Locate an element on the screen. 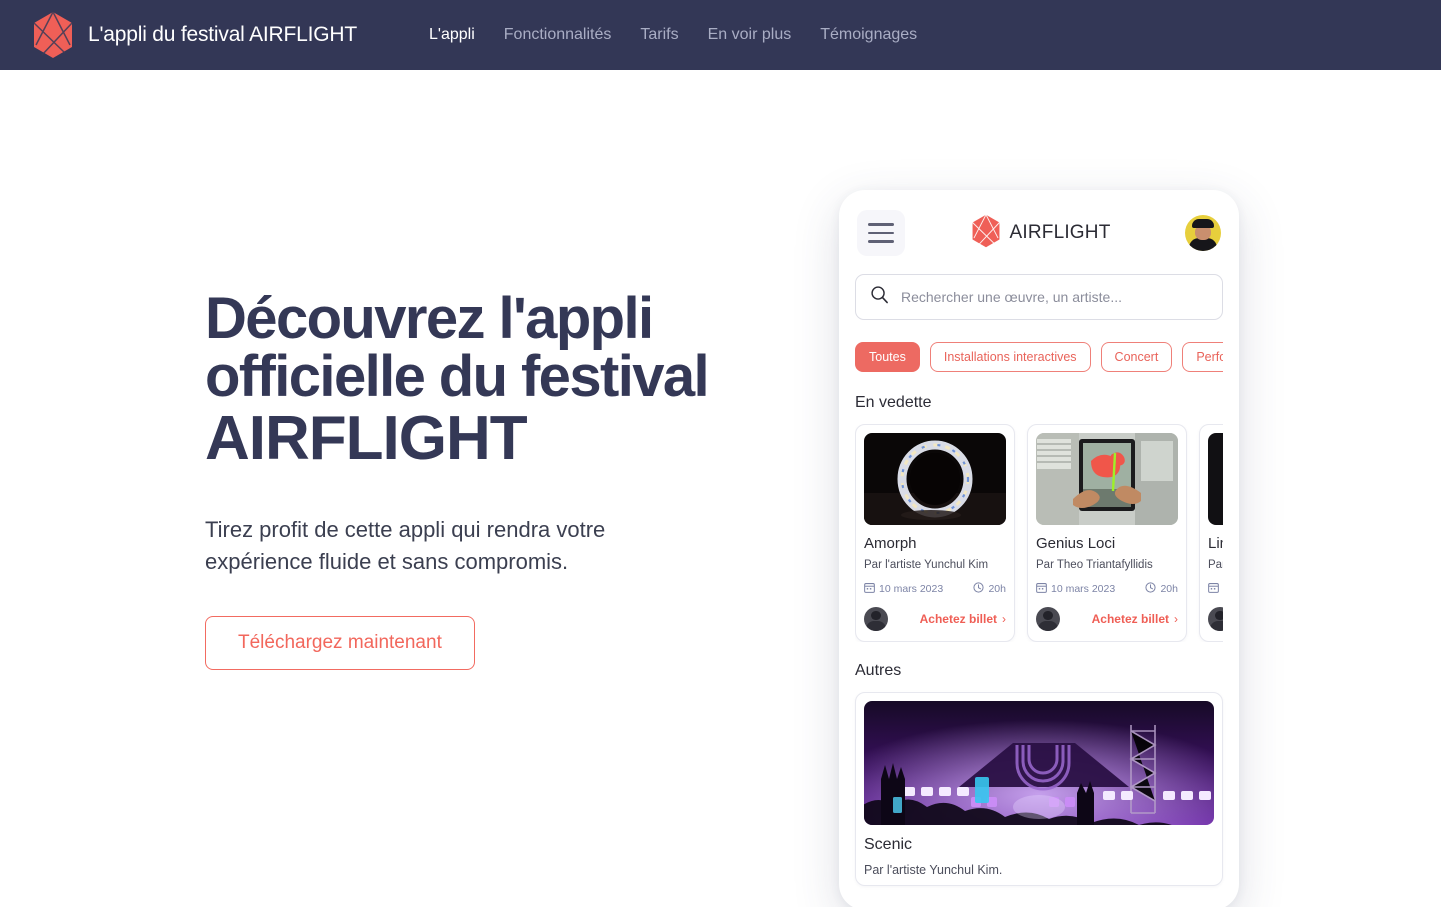 The image size is (1441, 907). app-brand: AIRFLIGHT is located at coordinates (1041, 233).